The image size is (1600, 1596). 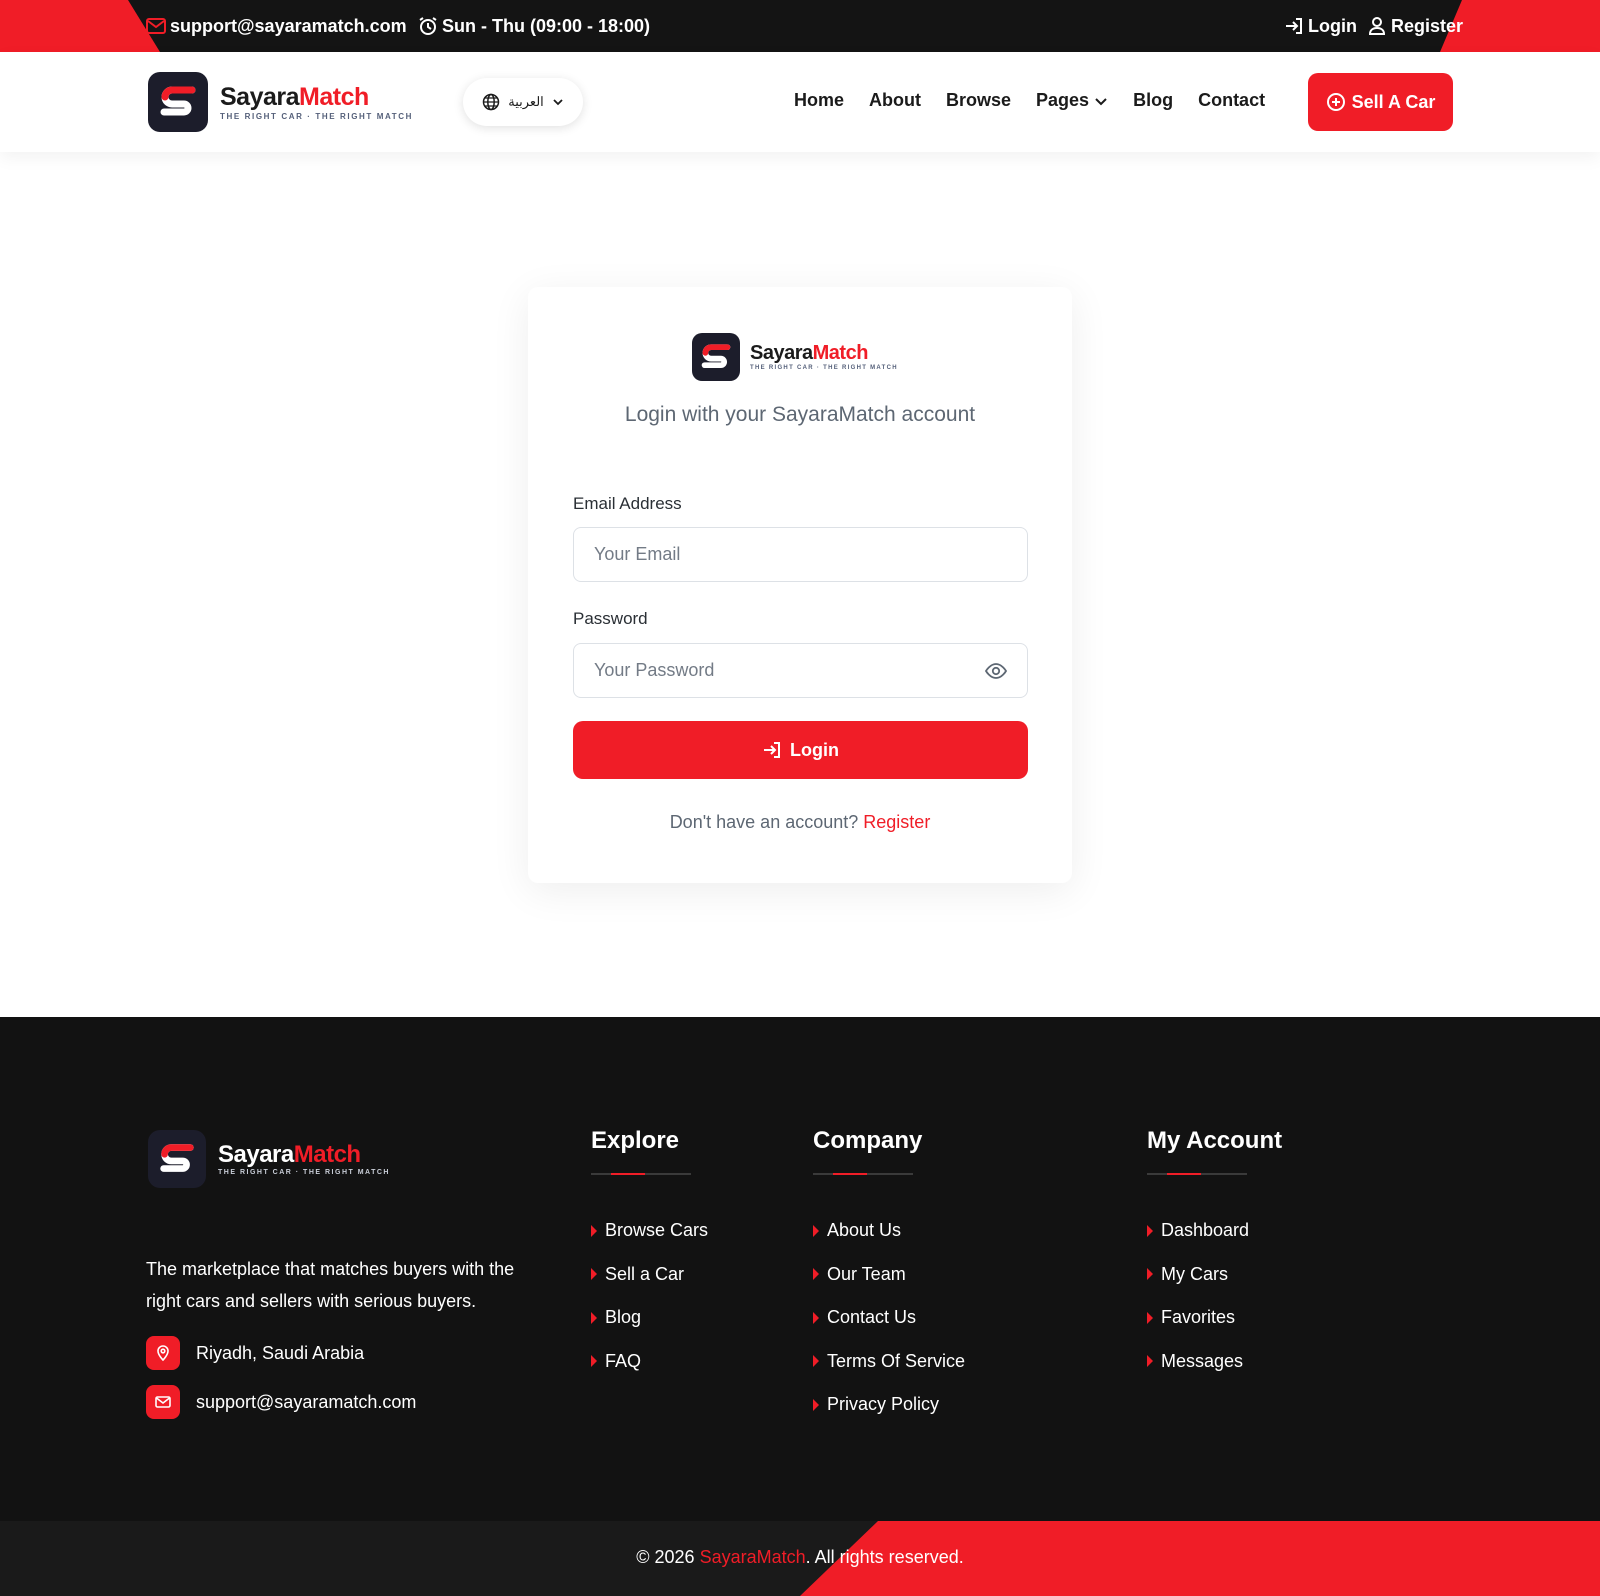 What do you see at coordinates (1393, 101) in the screenshot?
I see `sell-a-car-label: Sell A Car` at bounding box center [1393, 101].